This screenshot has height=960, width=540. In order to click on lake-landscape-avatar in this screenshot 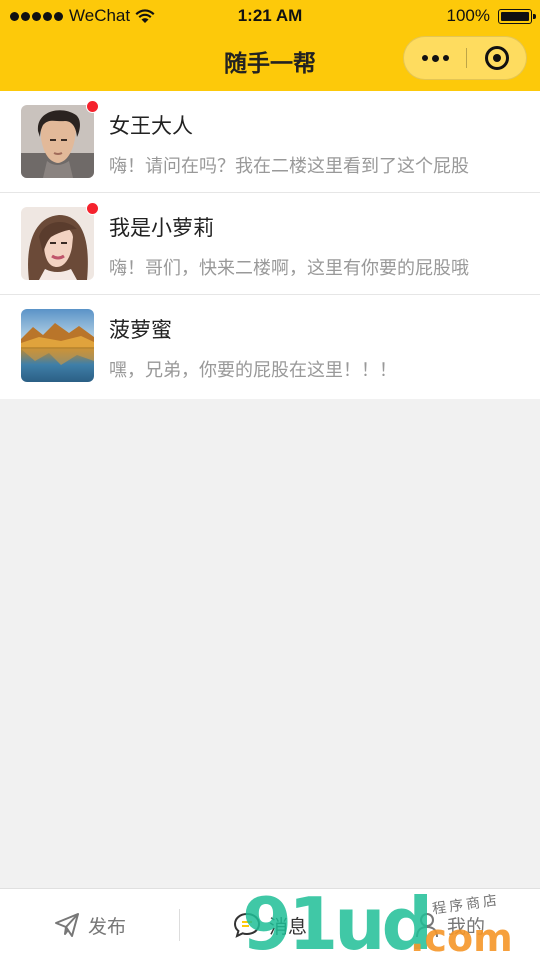, I will do `click(57, 345)`.